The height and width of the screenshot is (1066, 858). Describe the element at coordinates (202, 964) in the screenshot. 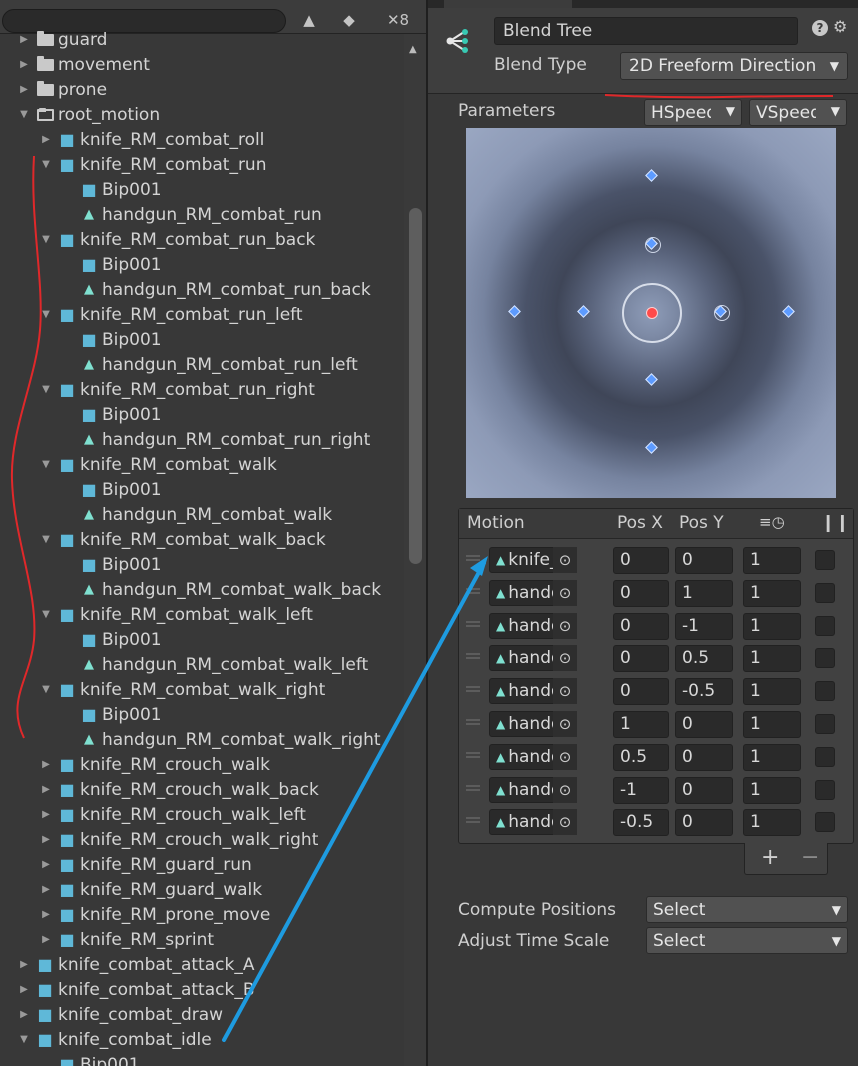

I see `project-tree-item: ▶ ■ knife_combat_attack_A` at that location.